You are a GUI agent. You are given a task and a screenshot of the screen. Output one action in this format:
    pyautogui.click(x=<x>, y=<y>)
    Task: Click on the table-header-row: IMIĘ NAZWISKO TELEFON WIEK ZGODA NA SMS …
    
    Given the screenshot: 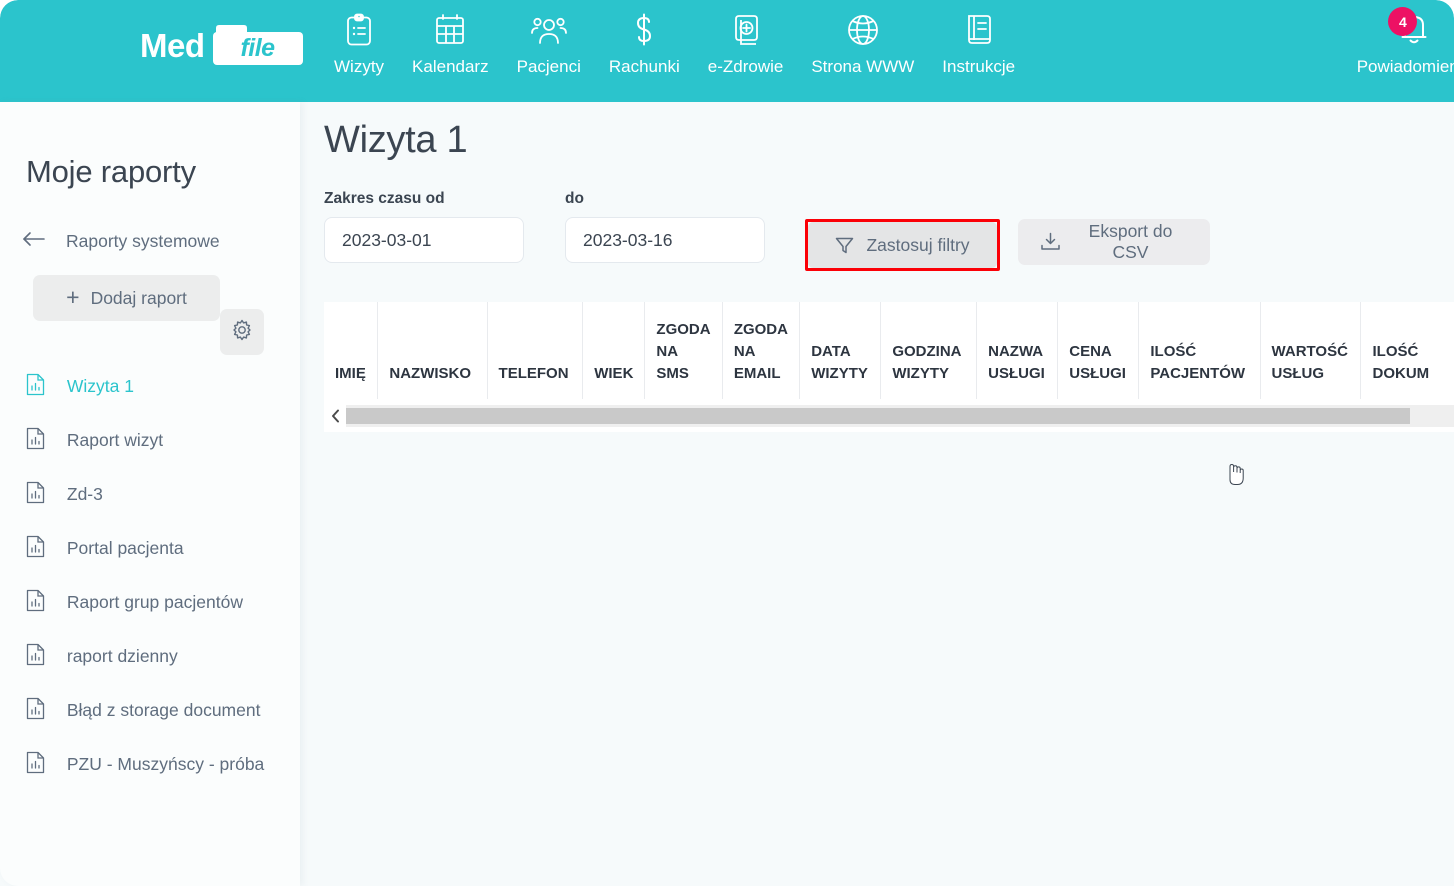 What is the action you would take?
    pyautogui.click(x=889, y=350)
    